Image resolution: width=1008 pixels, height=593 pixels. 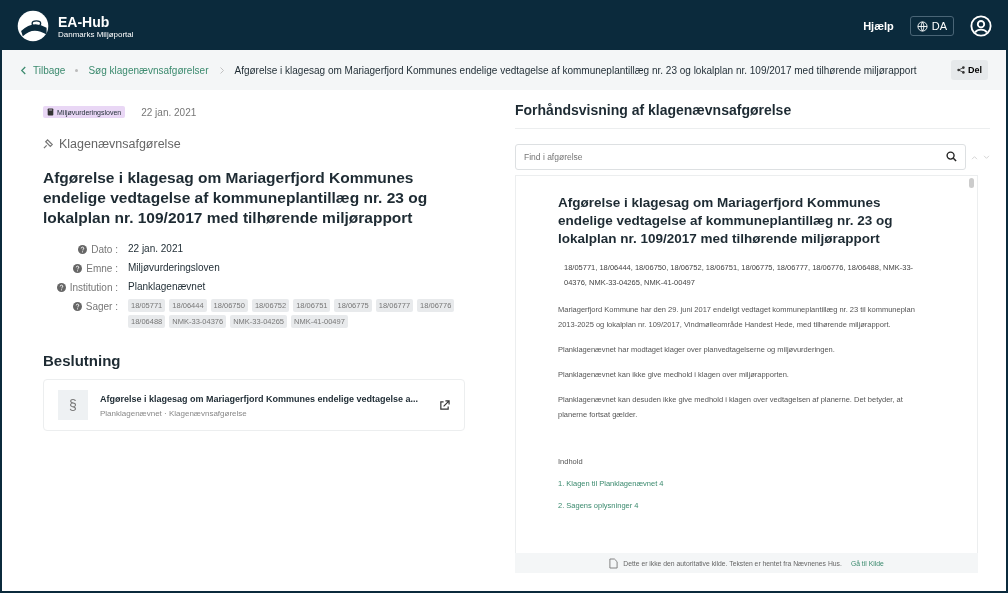 What do you see at coordinates (740, 157) in the screenshot?
I see `search-field: Find i afgørelse` at bounding box center [740, 157].